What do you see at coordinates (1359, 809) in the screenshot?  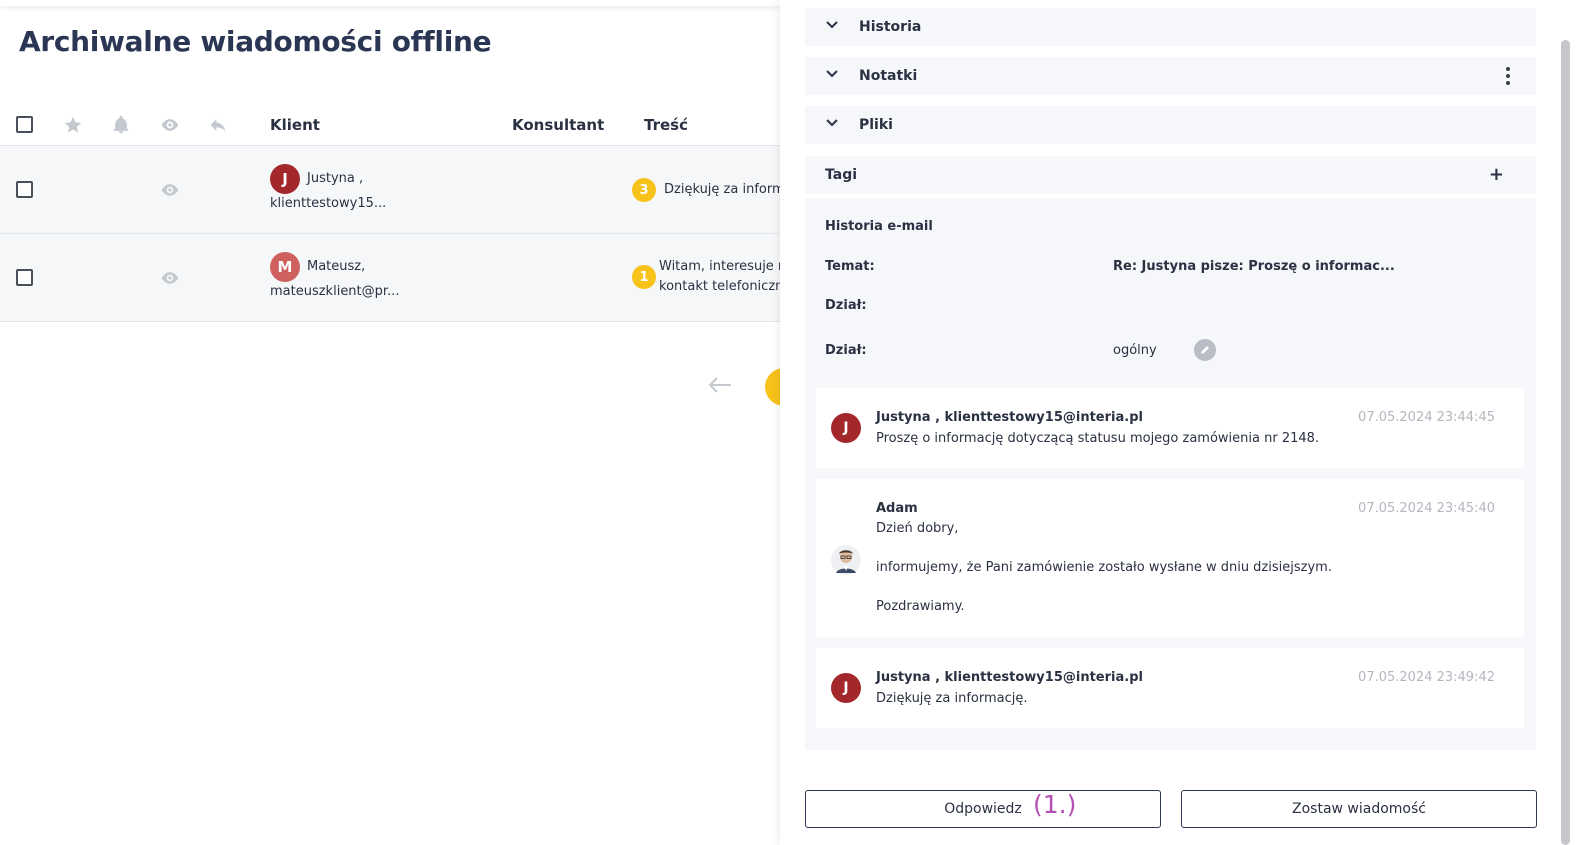 I see `leave-message-button: Zostaw wiadomość` at bounding box center [1359, 809].